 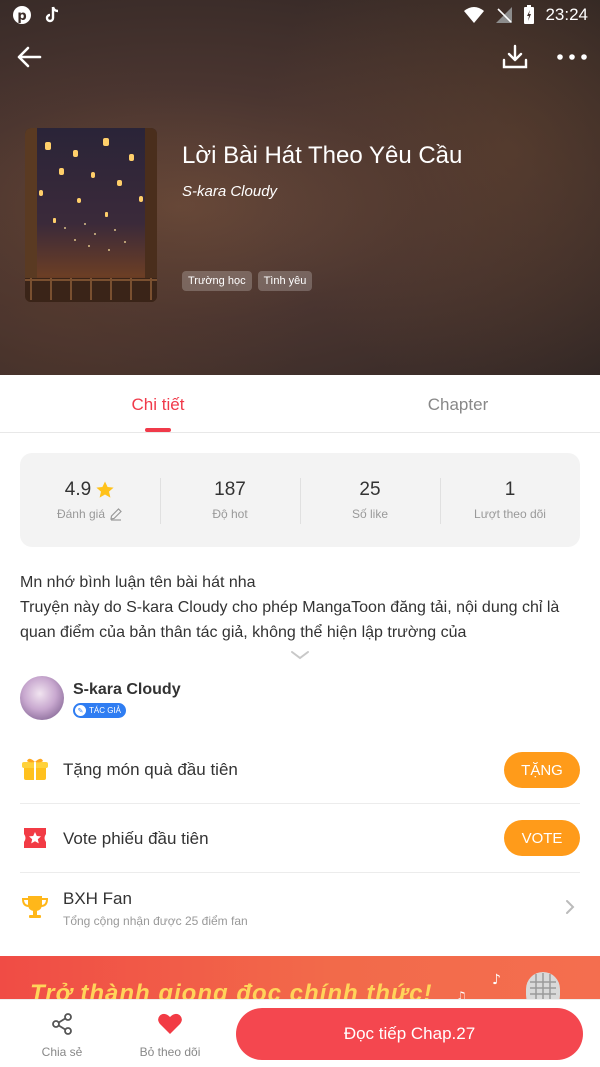 What do you see at coordinates (230, 489) in the screenshot?
I see `hot-value: 187` at bounding box center [230, 489].